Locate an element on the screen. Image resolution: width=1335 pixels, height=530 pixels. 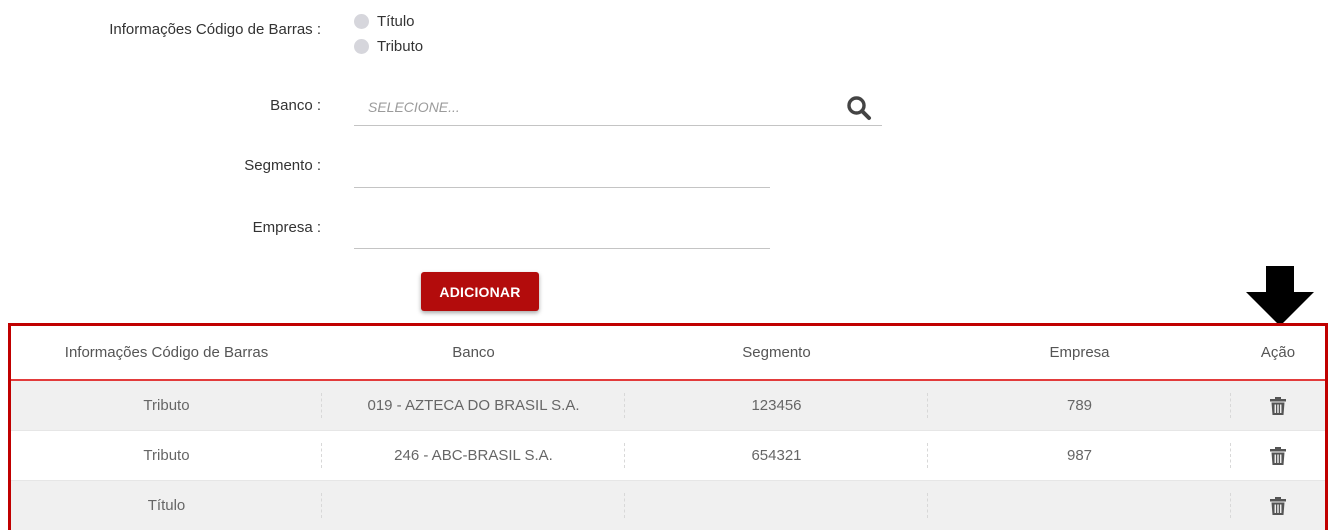
cell-empresa: 789 is located at coordinates (1079, 405).